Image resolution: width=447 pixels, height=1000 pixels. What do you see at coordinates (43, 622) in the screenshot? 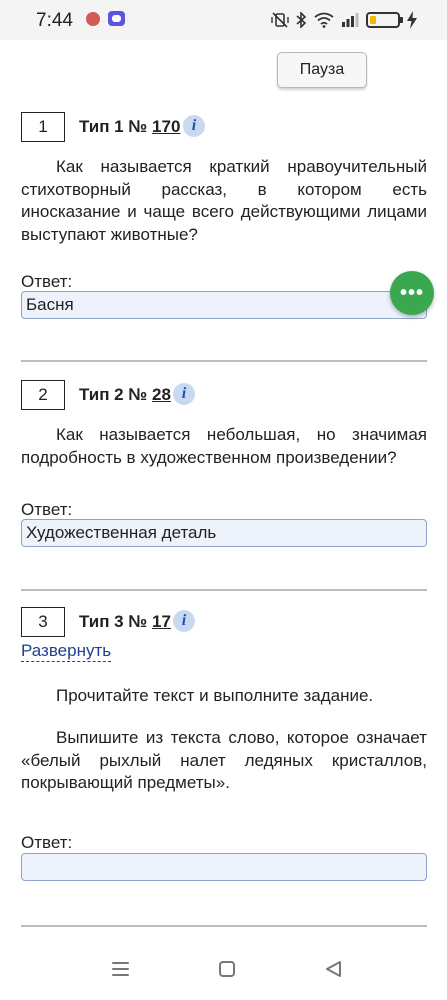
I see `task-number: 3` at bounding box center [43, 622].